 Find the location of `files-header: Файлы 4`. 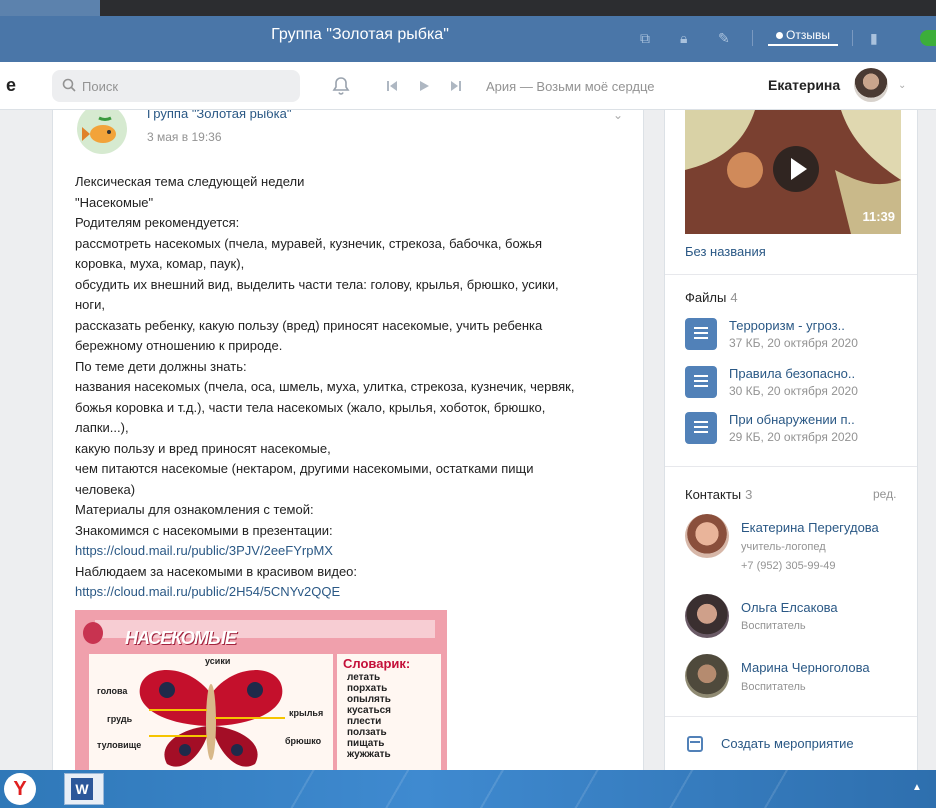

files-header: Файлы 4 is located at coordinates (711, 297).